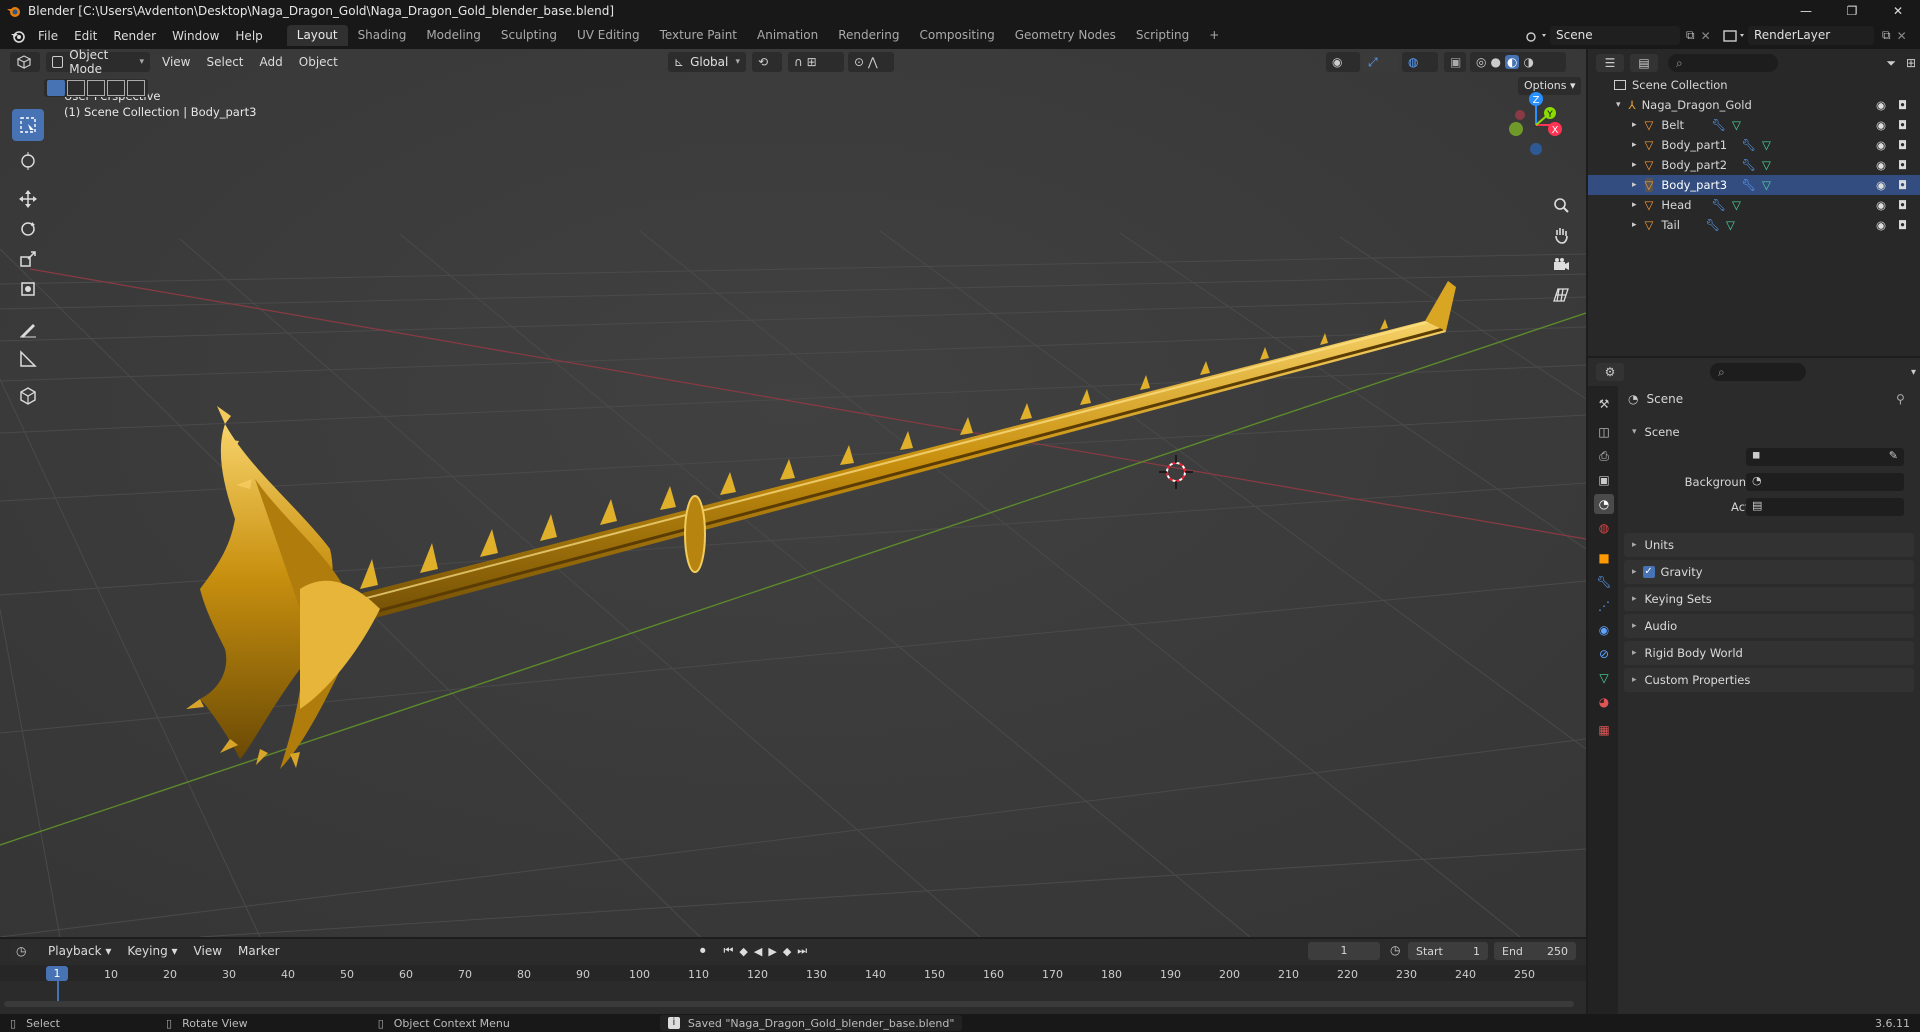 Image resolution: width=1920 pixels, height=1032 pixels. I want to click on tool-add-cube, so click(28, 395).